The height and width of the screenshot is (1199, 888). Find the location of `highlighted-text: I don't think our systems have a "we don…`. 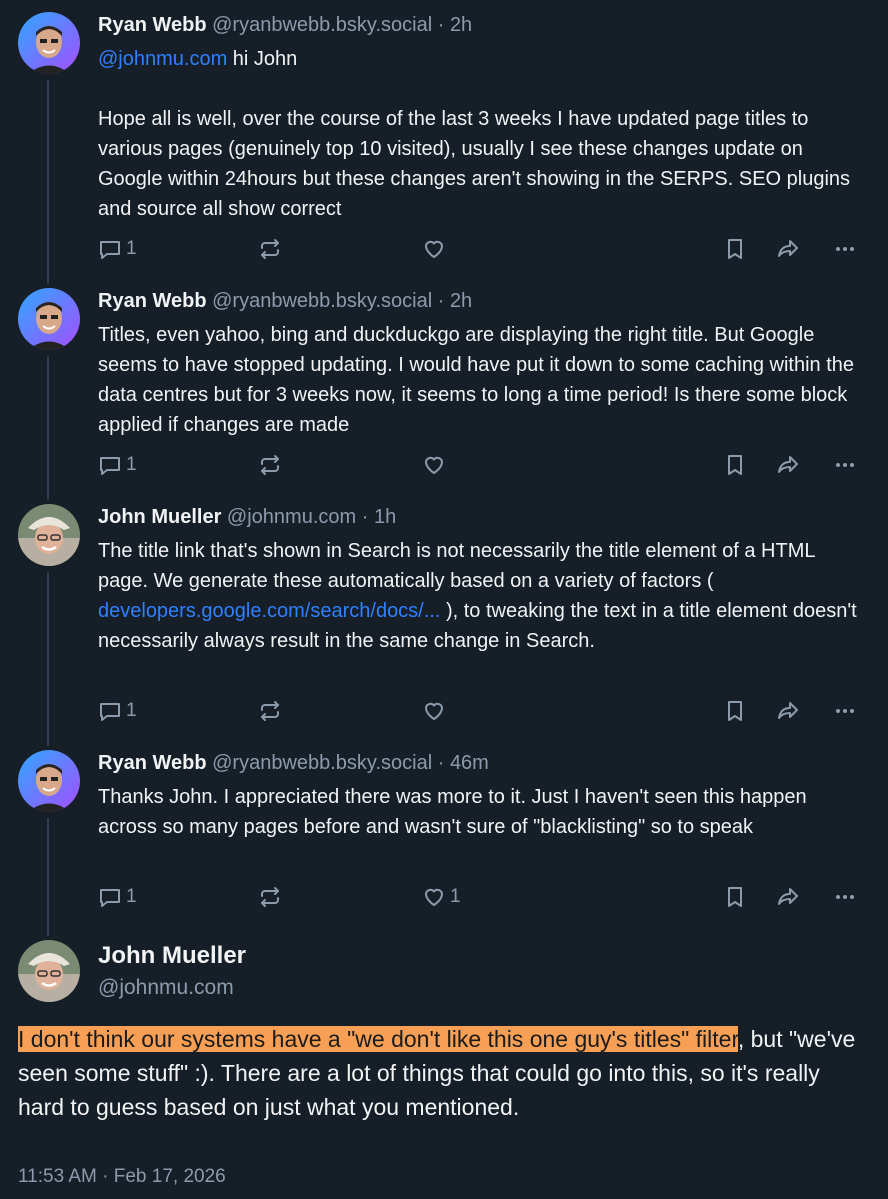

highlighted-text: I don't think our systems have a "we don… is located at coordinates (378, 1039).